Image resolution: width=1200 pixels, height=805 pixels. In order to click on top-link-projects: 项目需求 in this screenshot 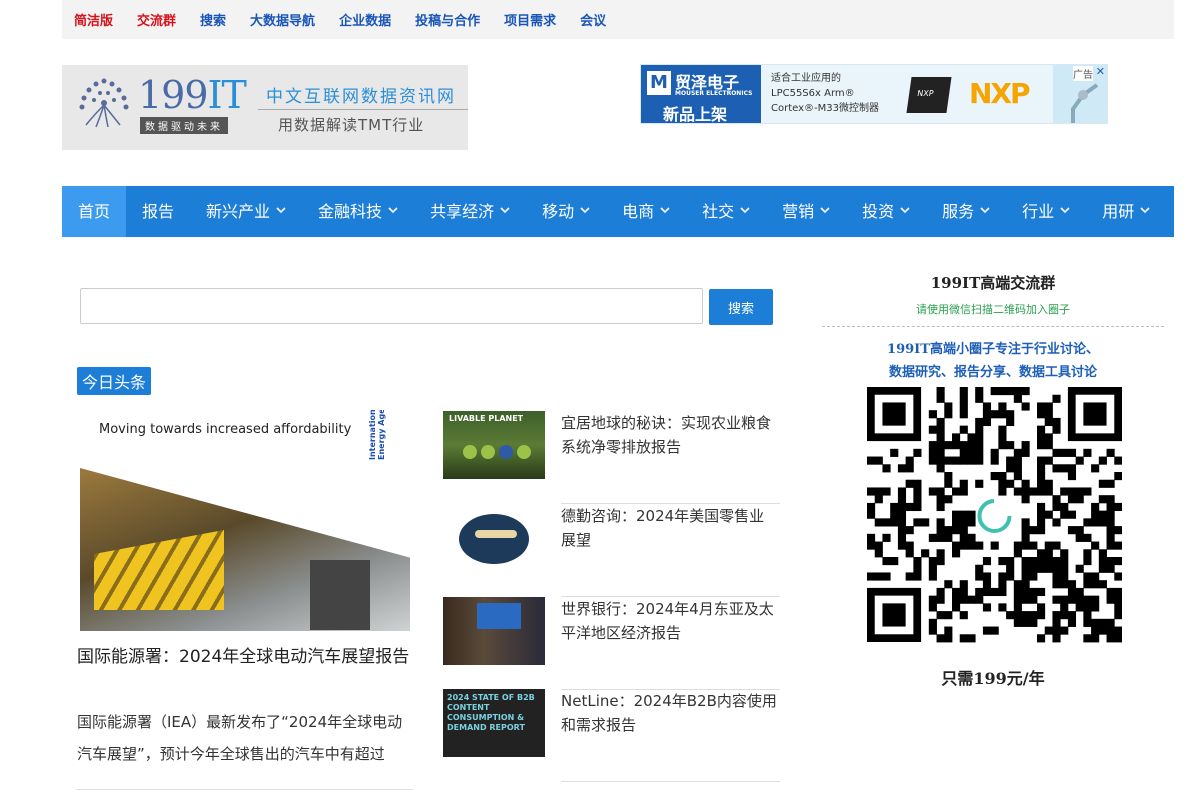, I will do `click(530, 19)`.